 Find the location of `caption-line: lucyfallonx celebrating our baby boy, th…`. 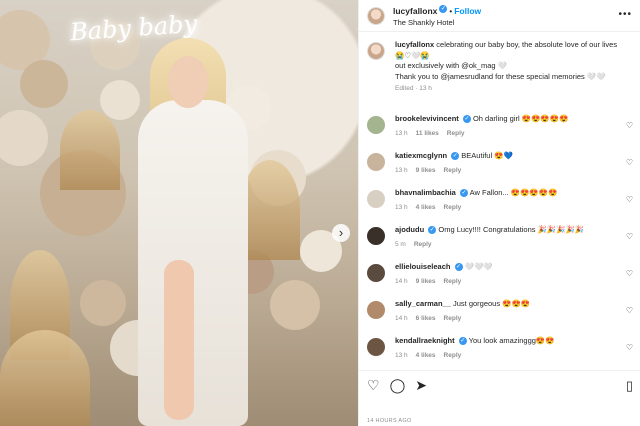

caption-line: lucyfallonx celebrating our baby boy, th… is located at coordinates (514, 45).